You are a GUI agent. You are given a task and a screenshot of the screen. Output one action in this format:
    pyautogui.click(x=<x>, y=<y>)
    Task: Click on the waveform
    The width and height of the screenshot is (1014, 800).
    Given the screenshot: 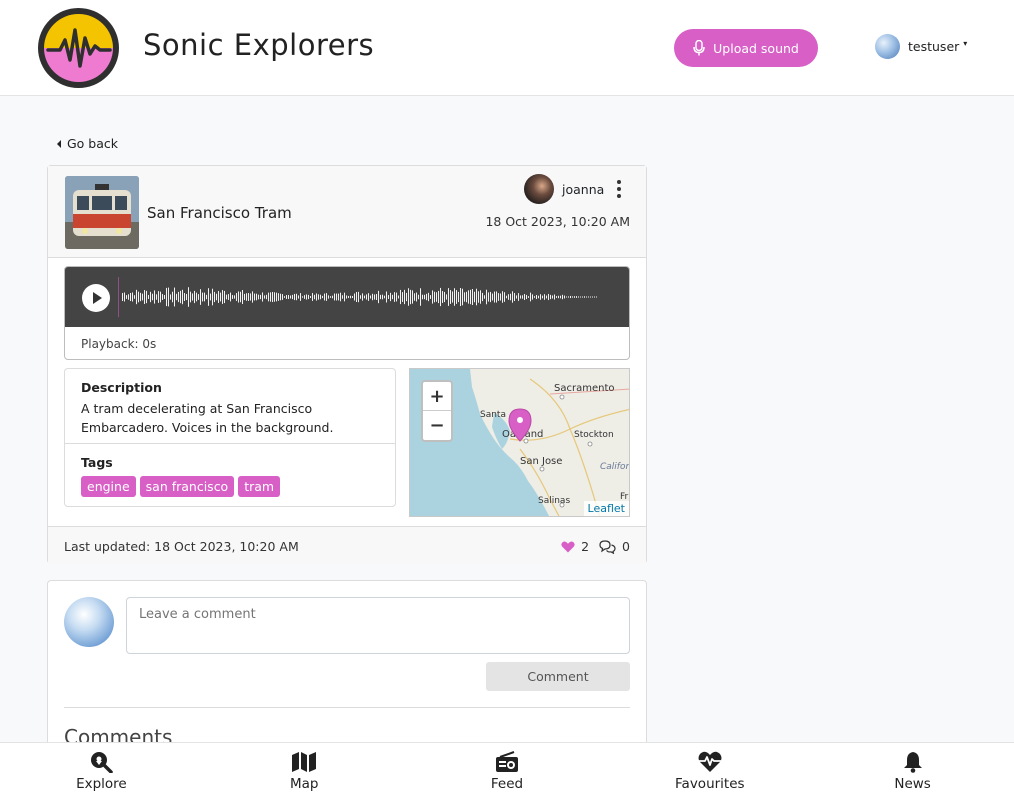 What is the action you would take?
    pyautogui.click(x=358, y=297)
    